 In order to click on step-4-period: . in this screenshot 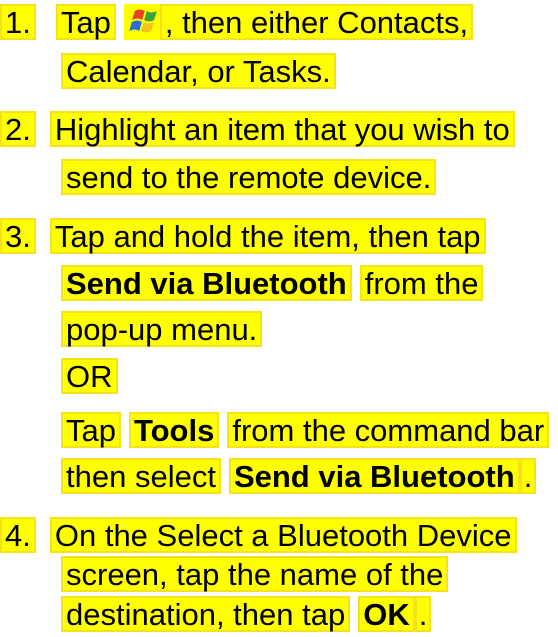, I will do `click(423, 614)`.